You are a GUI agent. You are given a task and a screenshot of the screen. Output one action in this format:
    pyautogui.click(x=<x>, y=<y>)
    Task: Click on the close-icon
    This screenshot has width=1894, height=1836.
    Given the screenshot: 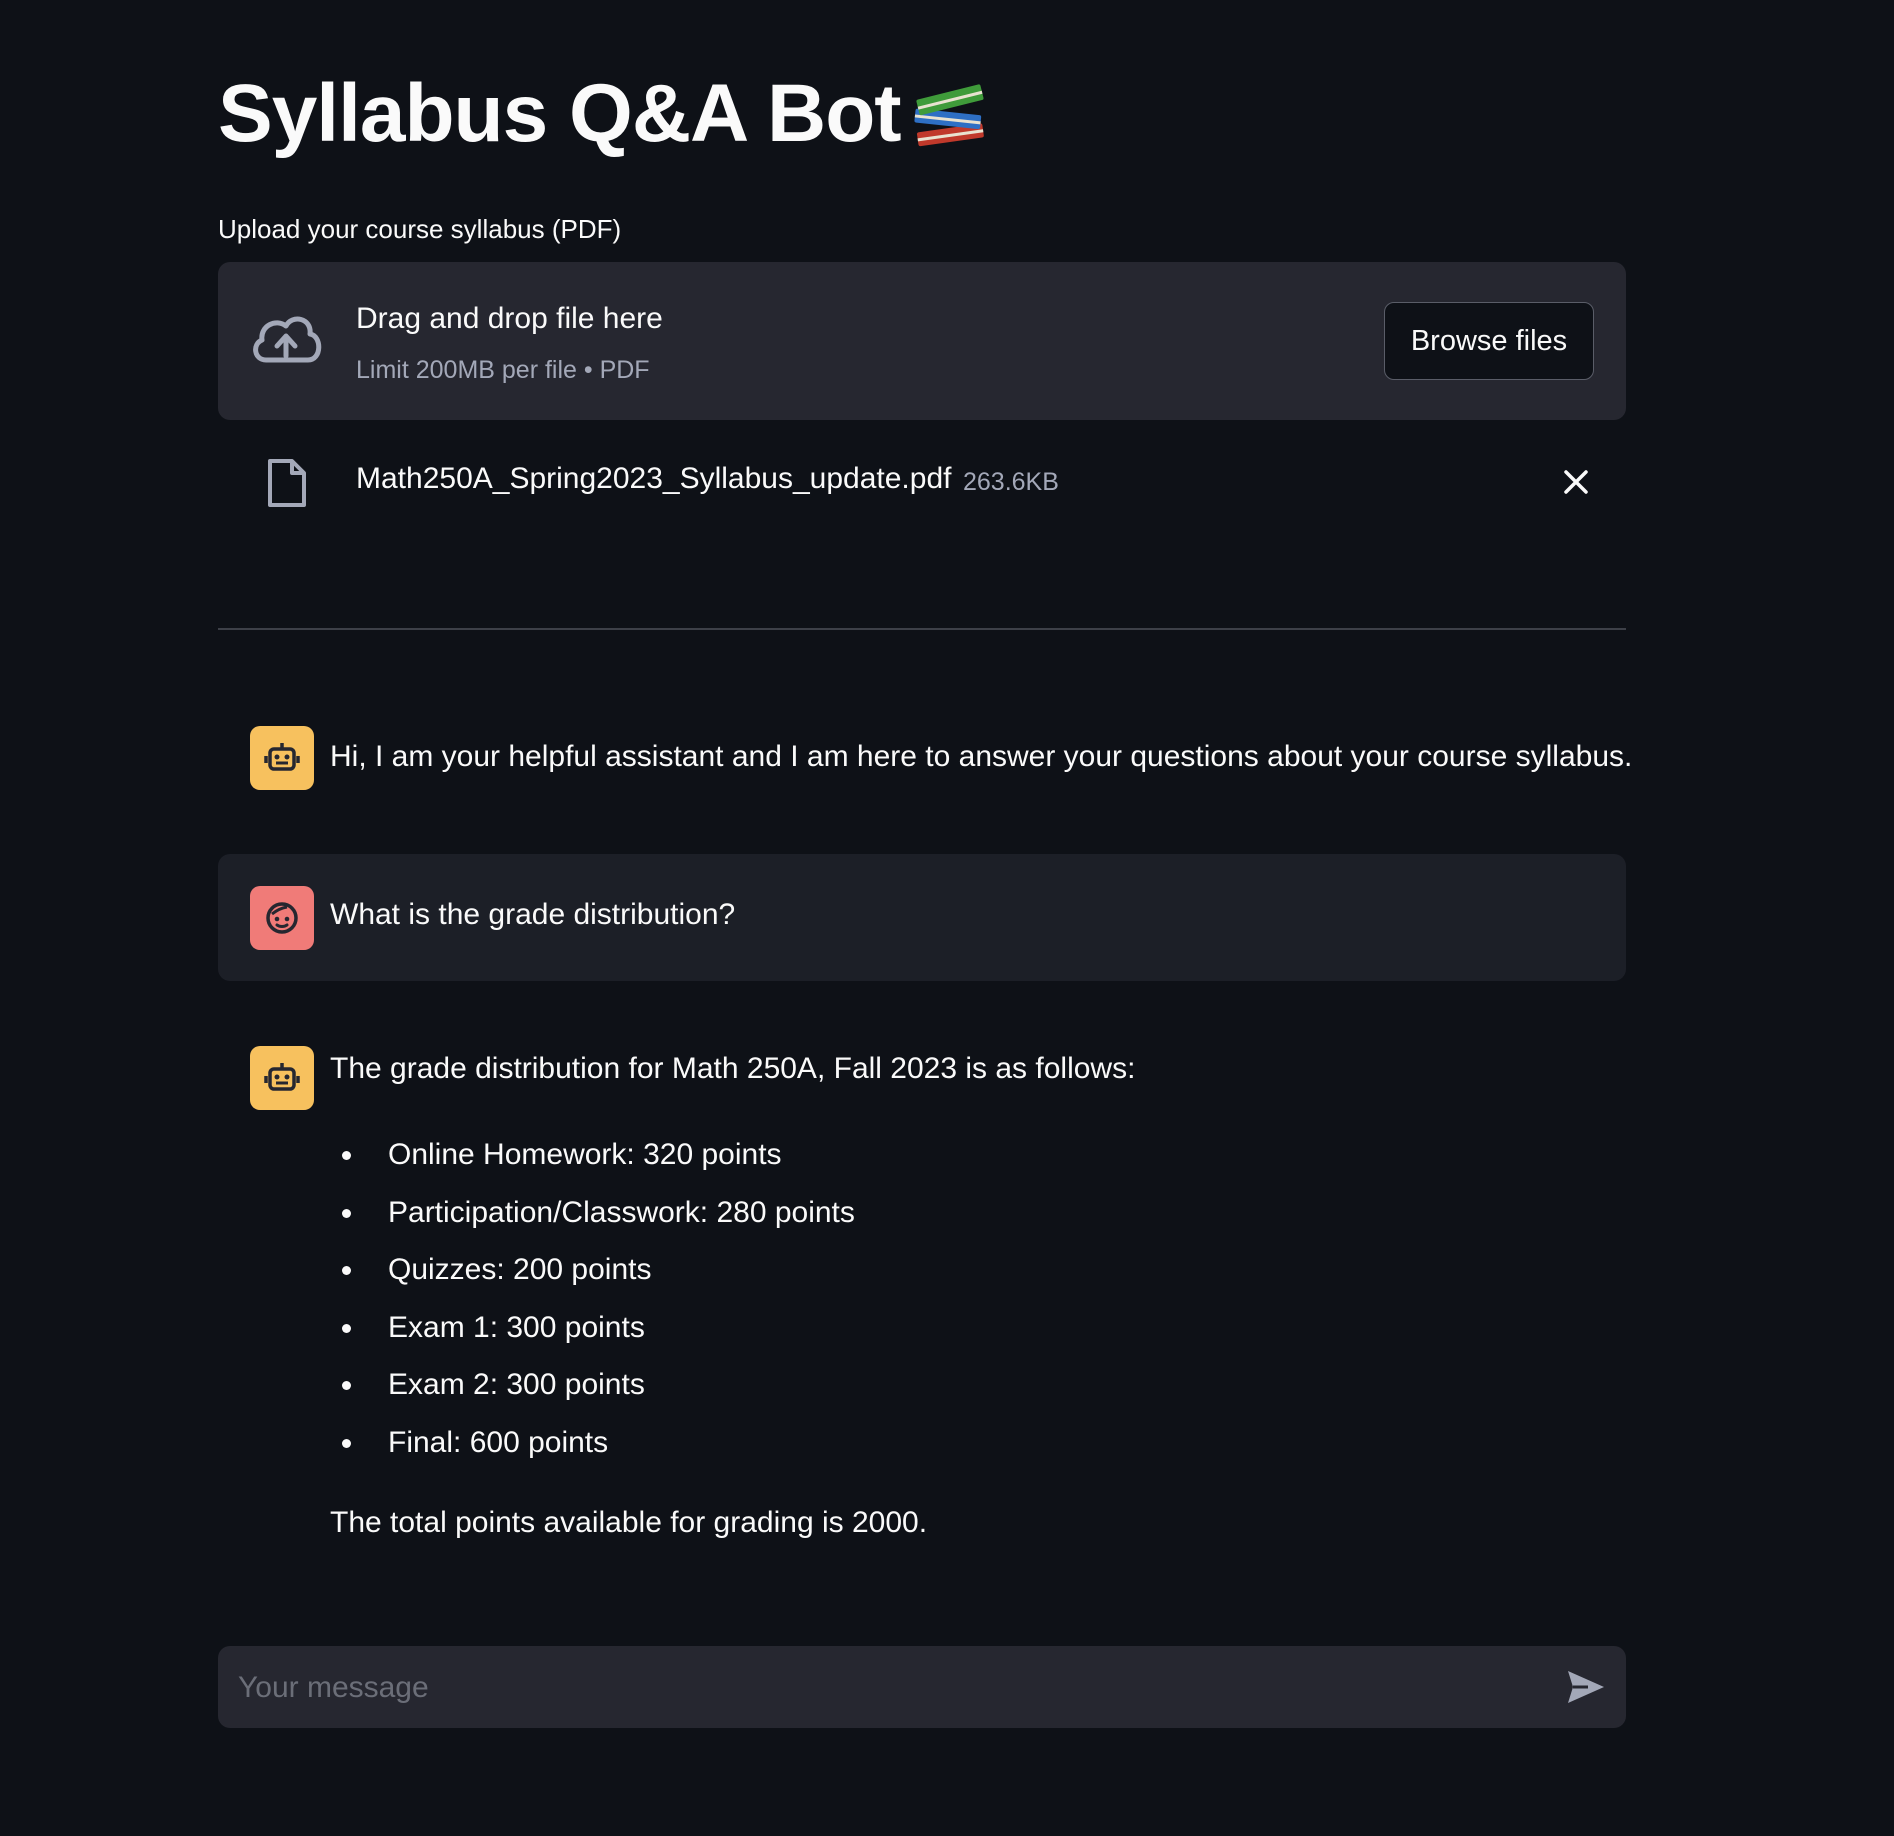 What is the action you would take?
    pyautogui.click(x=1576, y=482)
    